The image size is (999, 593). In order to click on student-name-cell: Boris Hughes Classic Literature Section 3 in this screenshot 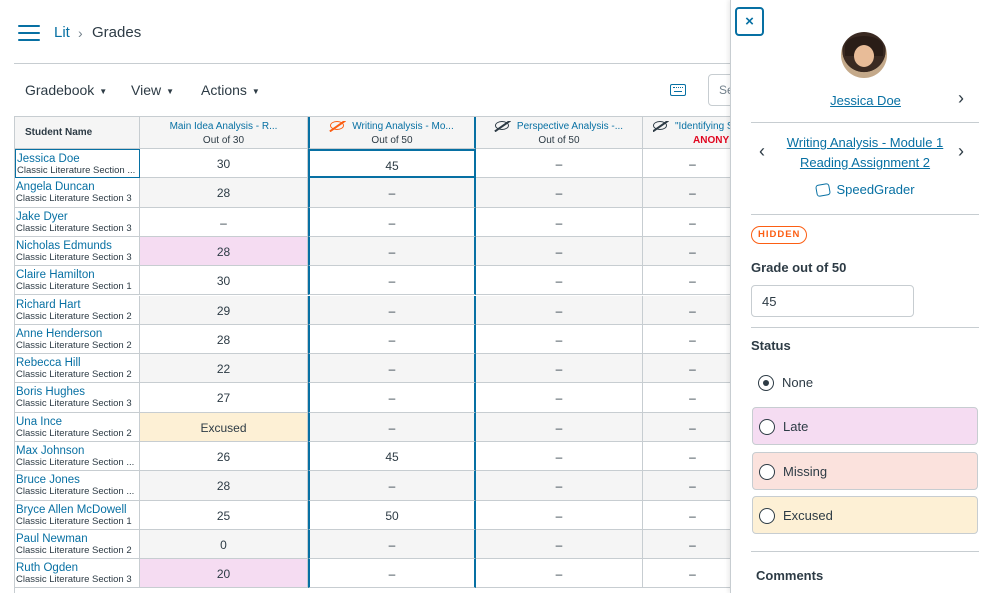, I will do `click(77, 398)`.